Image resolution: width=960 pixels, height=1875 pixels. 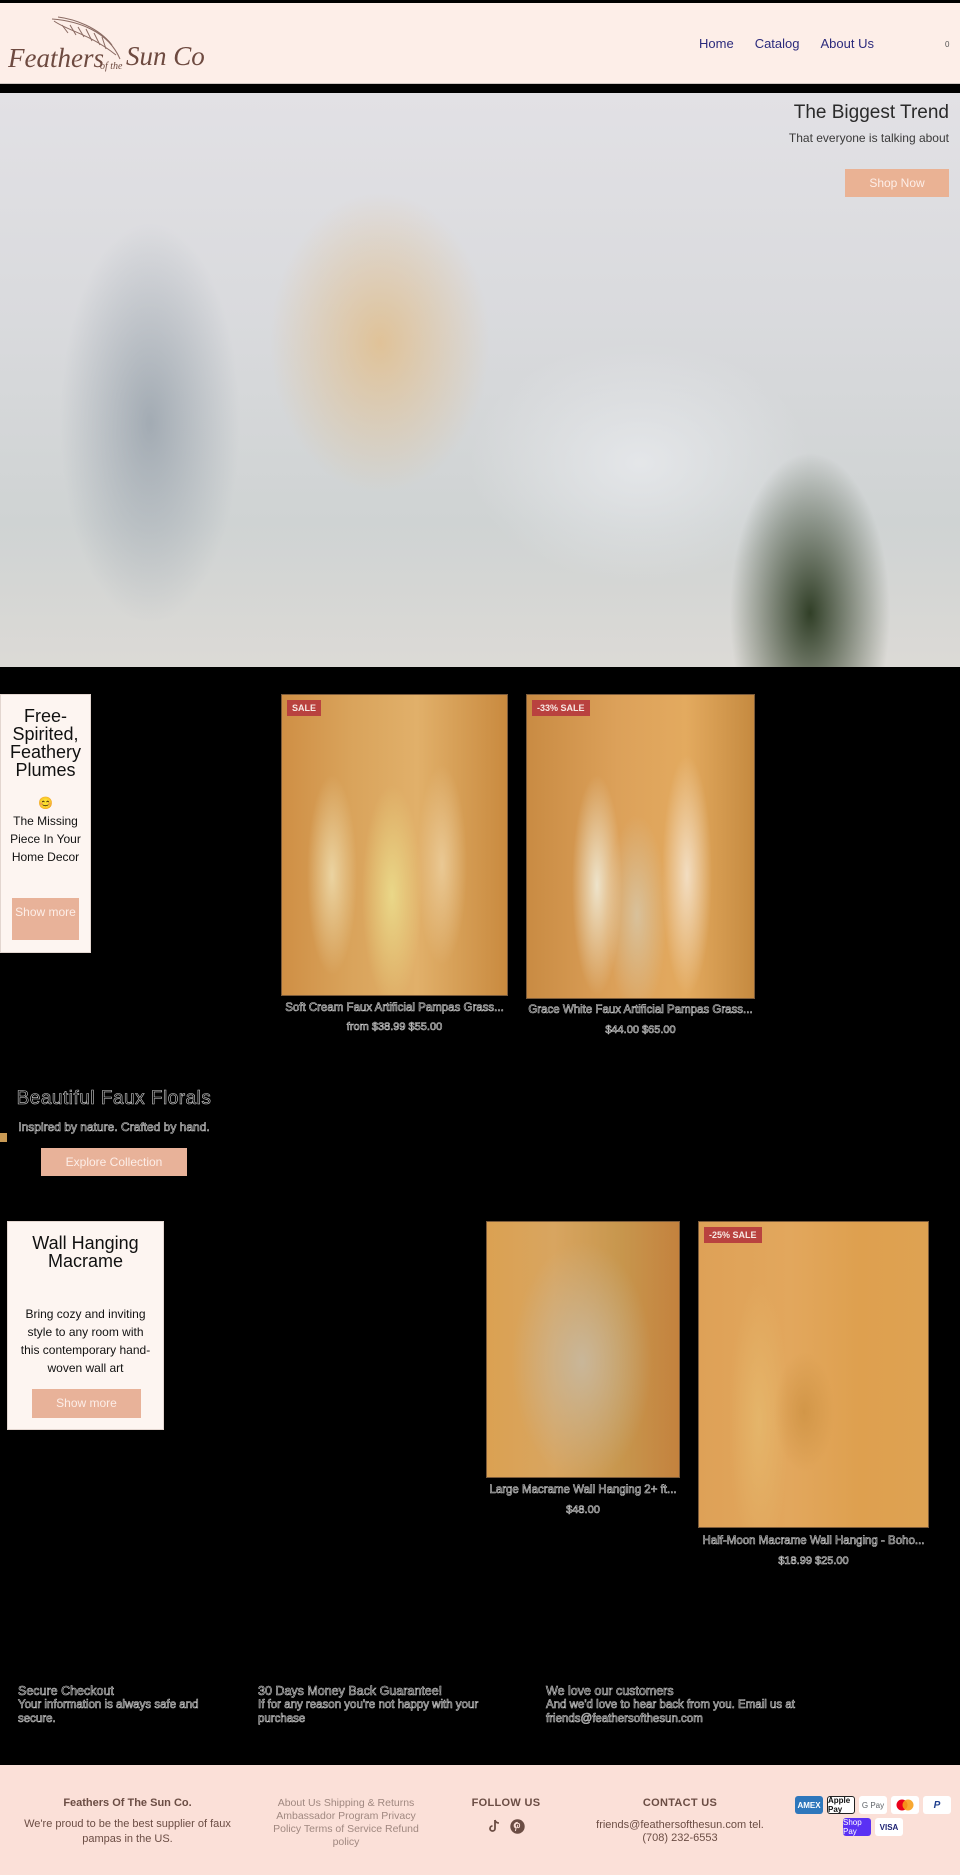 What do you see at coordinates (85, 1252) in the screenshot?
I see `promo-title: Wall Hanging Macrame` at bounding box center [85, 1252].